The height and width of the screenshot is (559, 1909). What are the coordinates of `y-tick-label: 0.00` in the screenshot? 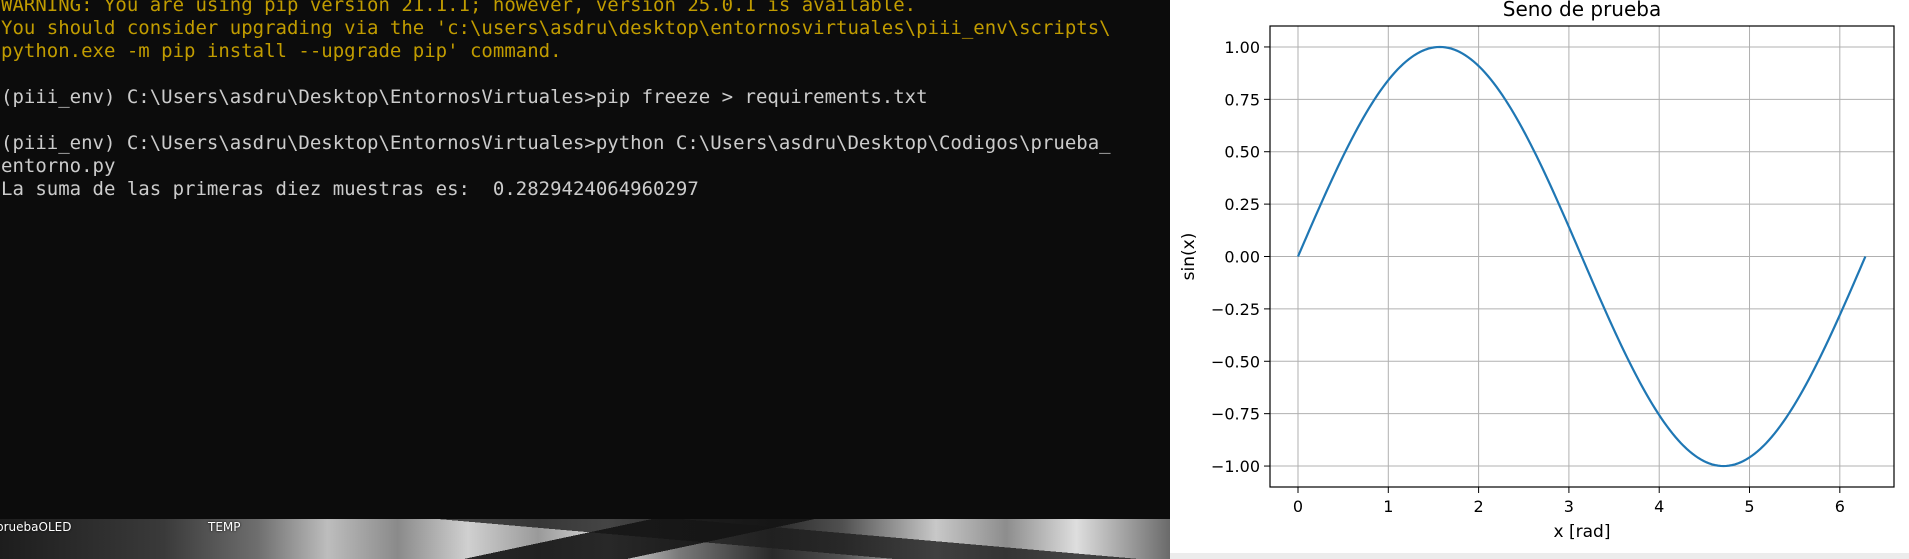 It's located at (1242, 257).